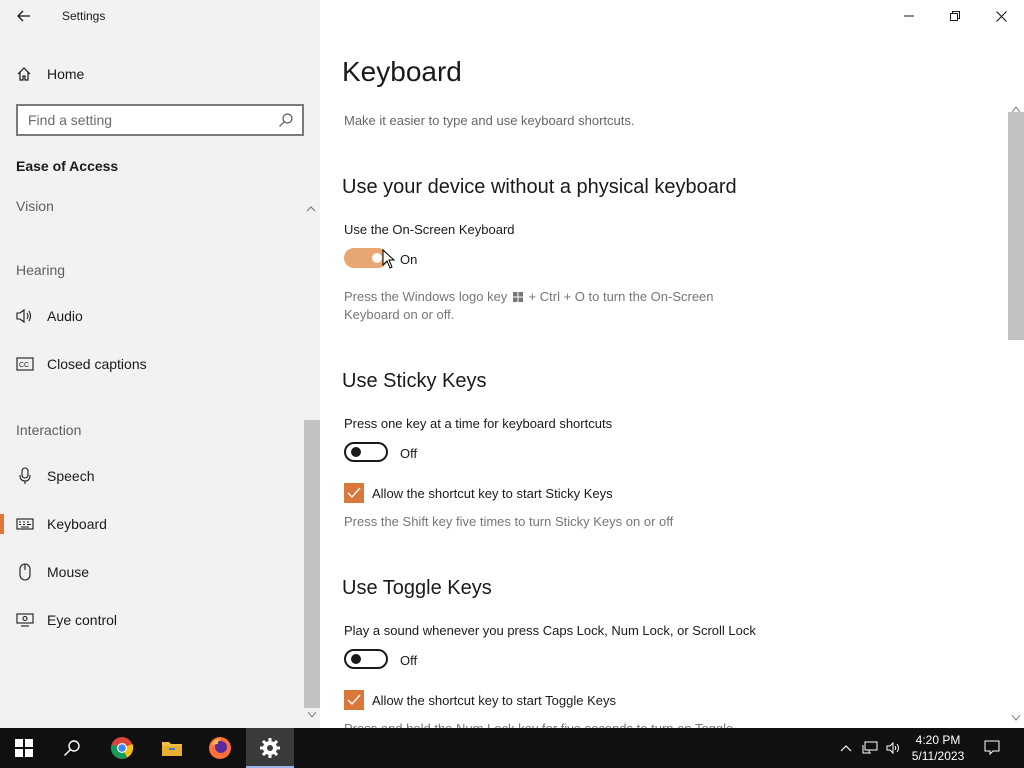  I want to click on sidebar-scrollbar, so click(312, 569).